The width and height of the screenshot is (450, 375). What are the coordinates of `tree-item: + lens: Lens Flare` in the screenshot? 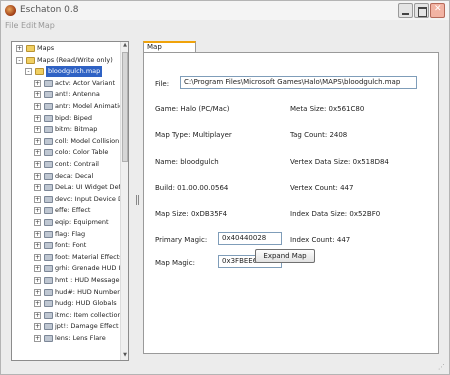 It's located at (70, 338).